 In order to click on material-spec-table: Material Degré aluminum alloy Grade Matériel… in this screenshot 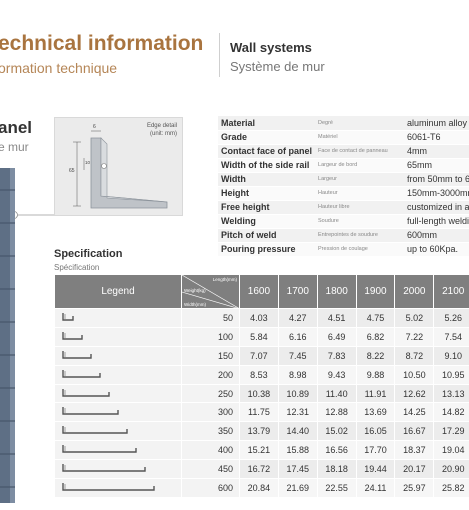, I will do `click(343, 186)`.